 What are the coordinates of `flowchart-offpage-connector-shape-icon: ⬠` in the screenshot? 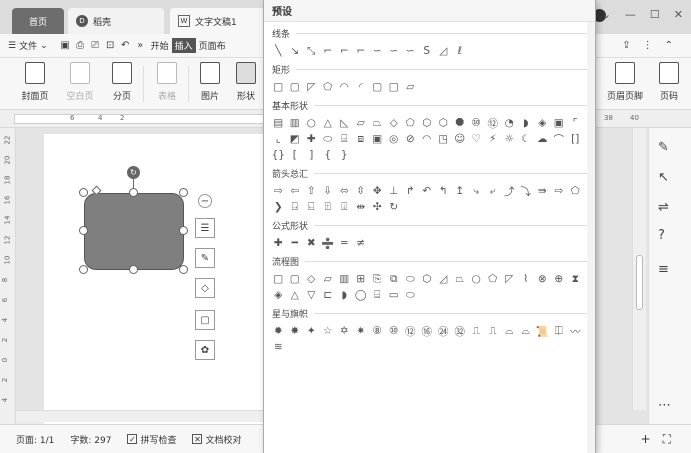 It's located at (493, 279).